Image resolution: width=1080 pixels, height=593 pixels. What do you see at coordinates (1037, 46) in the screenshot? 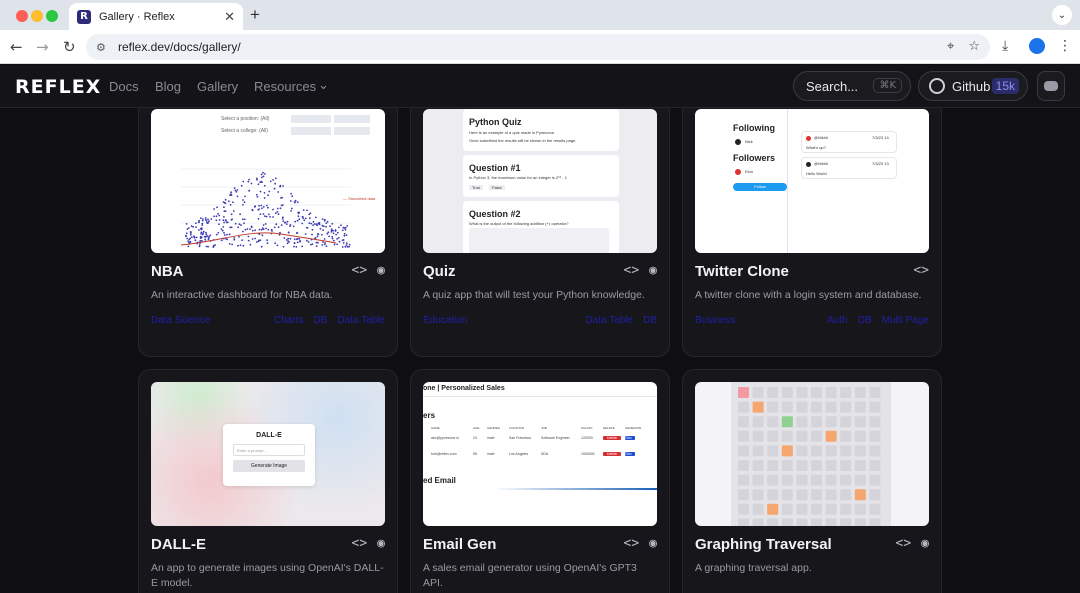
I see `profile-avatar` at bounding box center [1037, 46].